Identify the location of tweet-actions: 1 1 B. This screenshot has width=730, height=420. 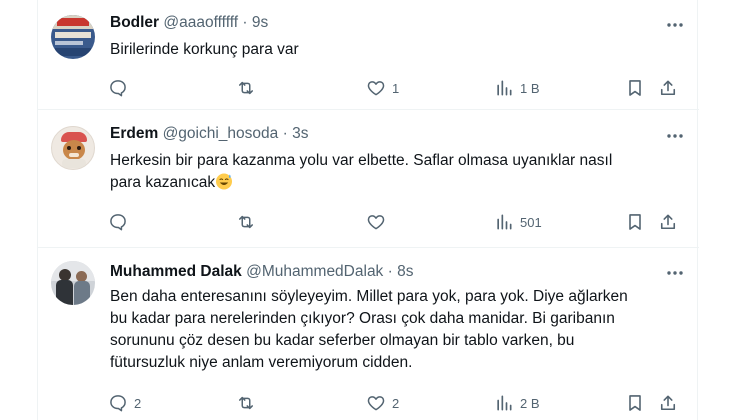
(368, 88).